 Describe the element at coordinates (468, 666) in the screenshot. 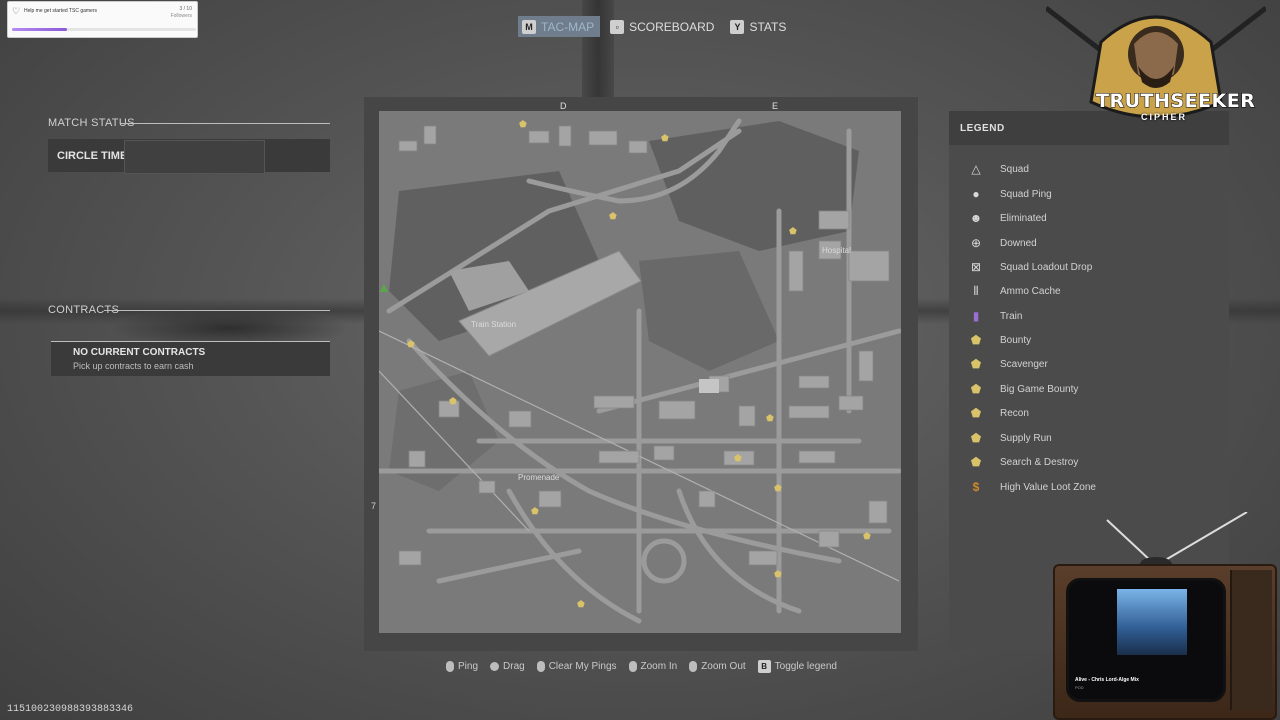

I see `control-label: Ping` at that location.